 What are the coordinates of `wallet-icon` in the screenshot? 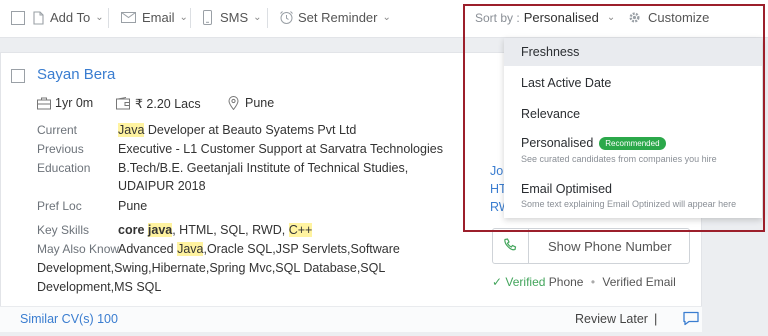 It's located at (123, 103).